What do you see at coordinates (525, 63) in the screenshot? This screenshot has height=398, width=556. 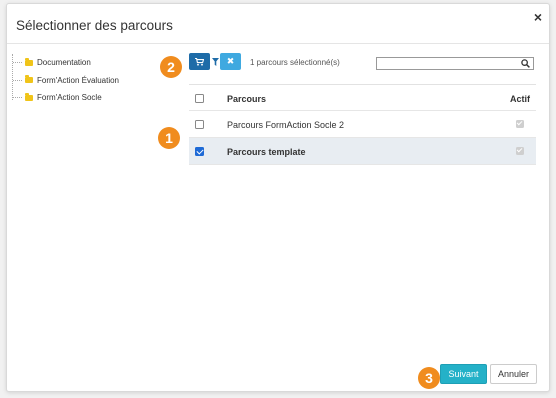 I see `search-icon` at bounding box center [525, 63].